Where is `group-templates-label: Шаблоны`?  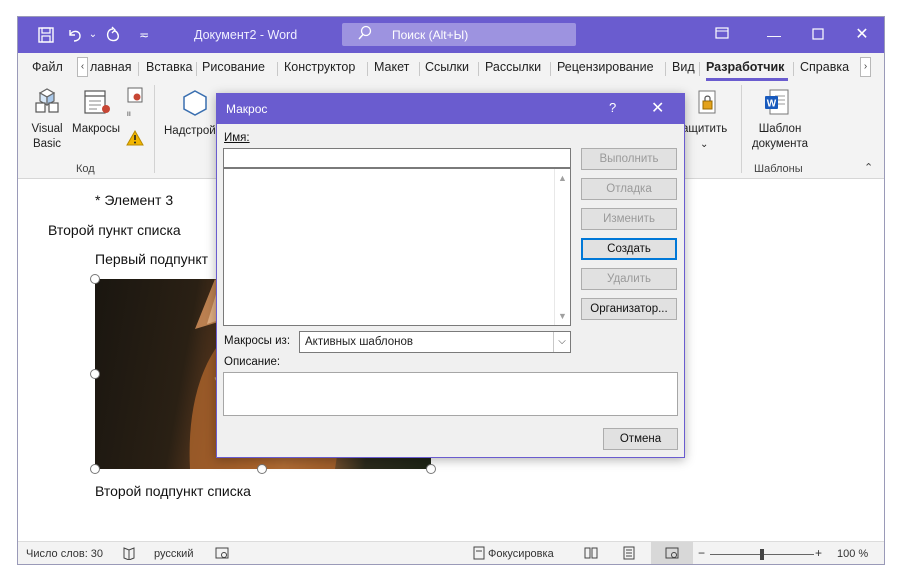
group-templates-label: Шаблоны is located at coordinates (778, 169).